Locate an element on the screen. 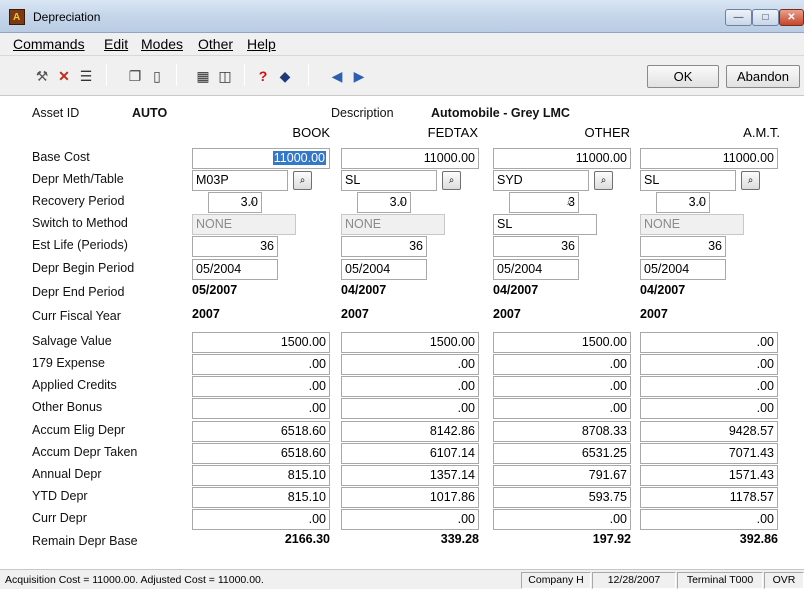  row-label-base-cost: Base Cost is located at coordinates (61, 157).